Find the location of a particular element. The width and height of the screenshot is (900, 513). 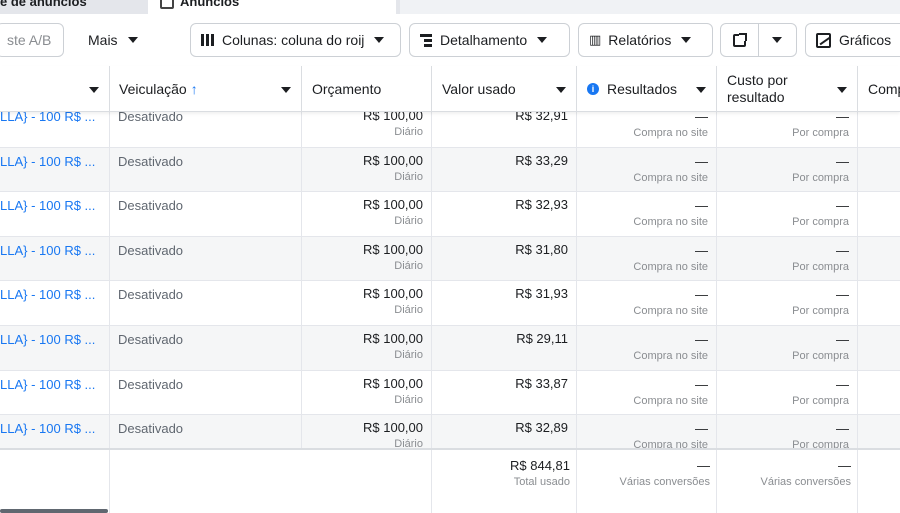

columns-button: Colunas: coluna do roij is located at coordinates (295, 40).